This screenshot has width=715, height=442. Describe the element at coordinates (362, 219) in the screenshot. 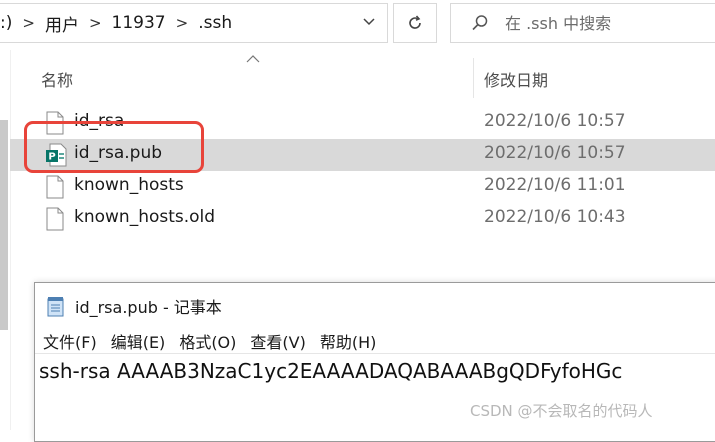

I see `file-row: known_hosts.old 2022/10/6 10:43` at that location.